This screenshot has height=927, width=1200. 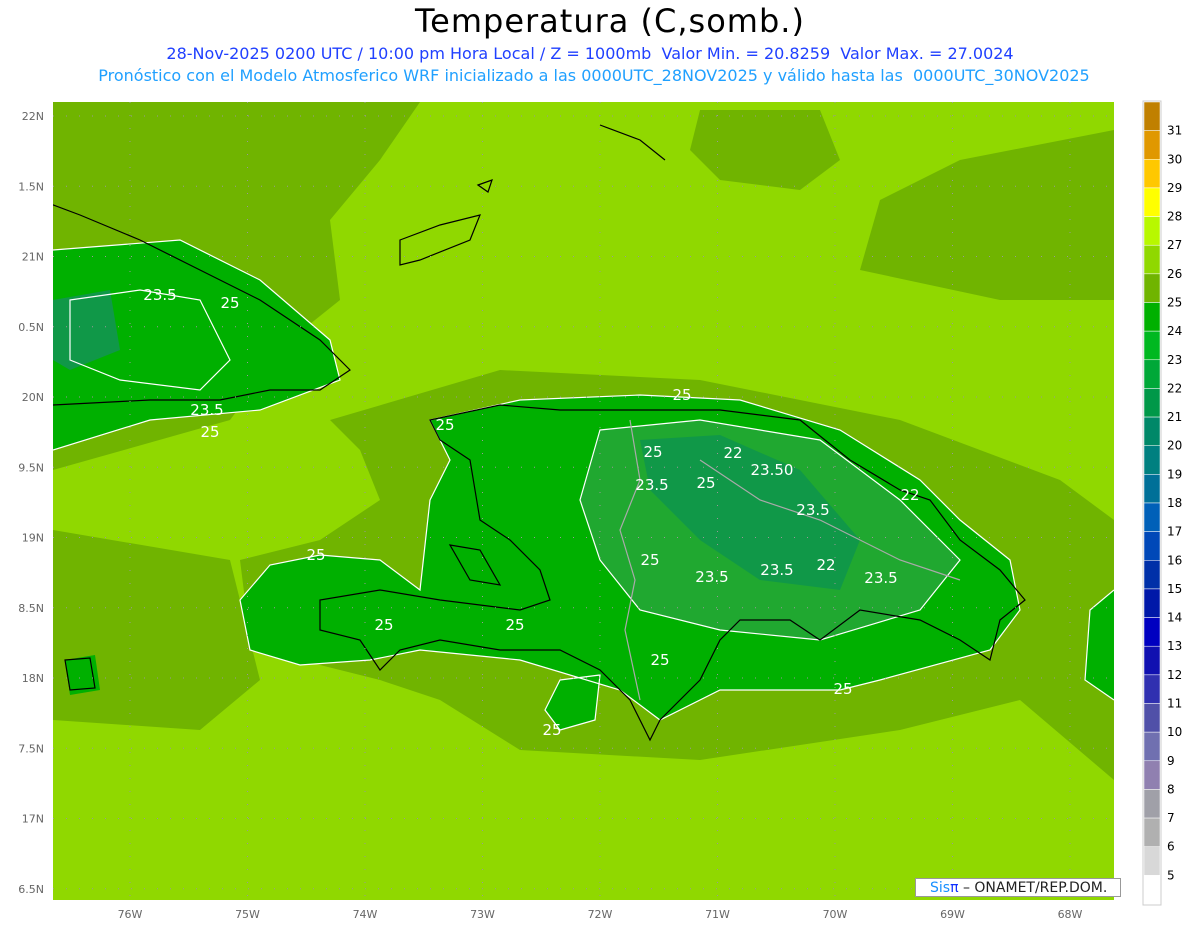 I want to click on lon-label: 73W, so click(x=482, y=914).